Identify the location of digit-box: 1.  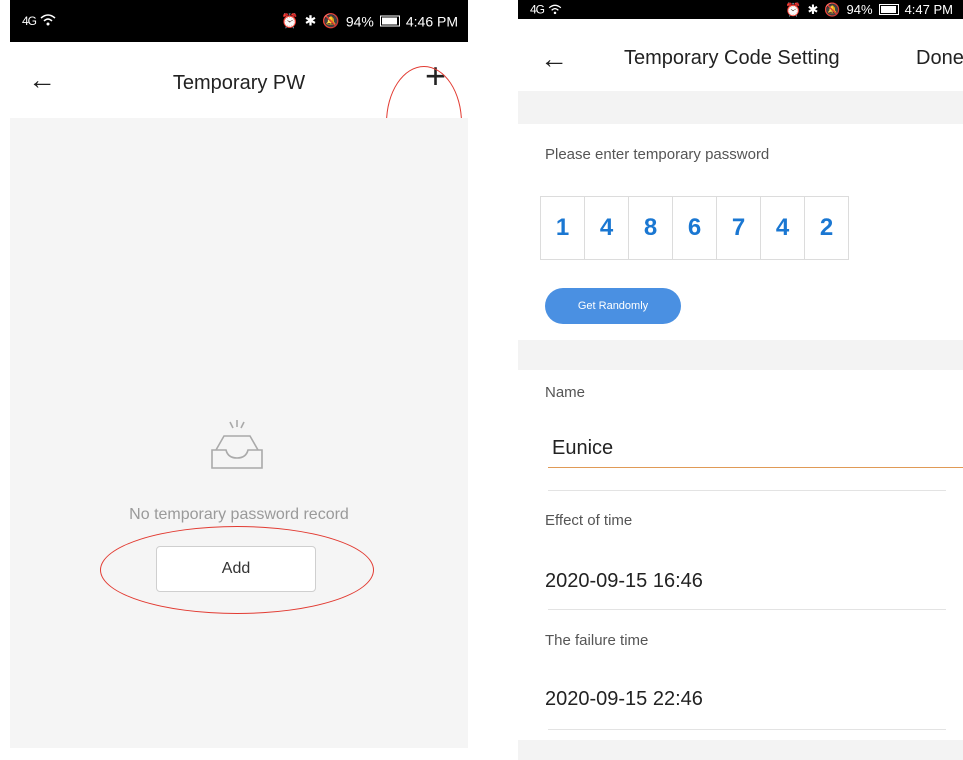
(562, 228).